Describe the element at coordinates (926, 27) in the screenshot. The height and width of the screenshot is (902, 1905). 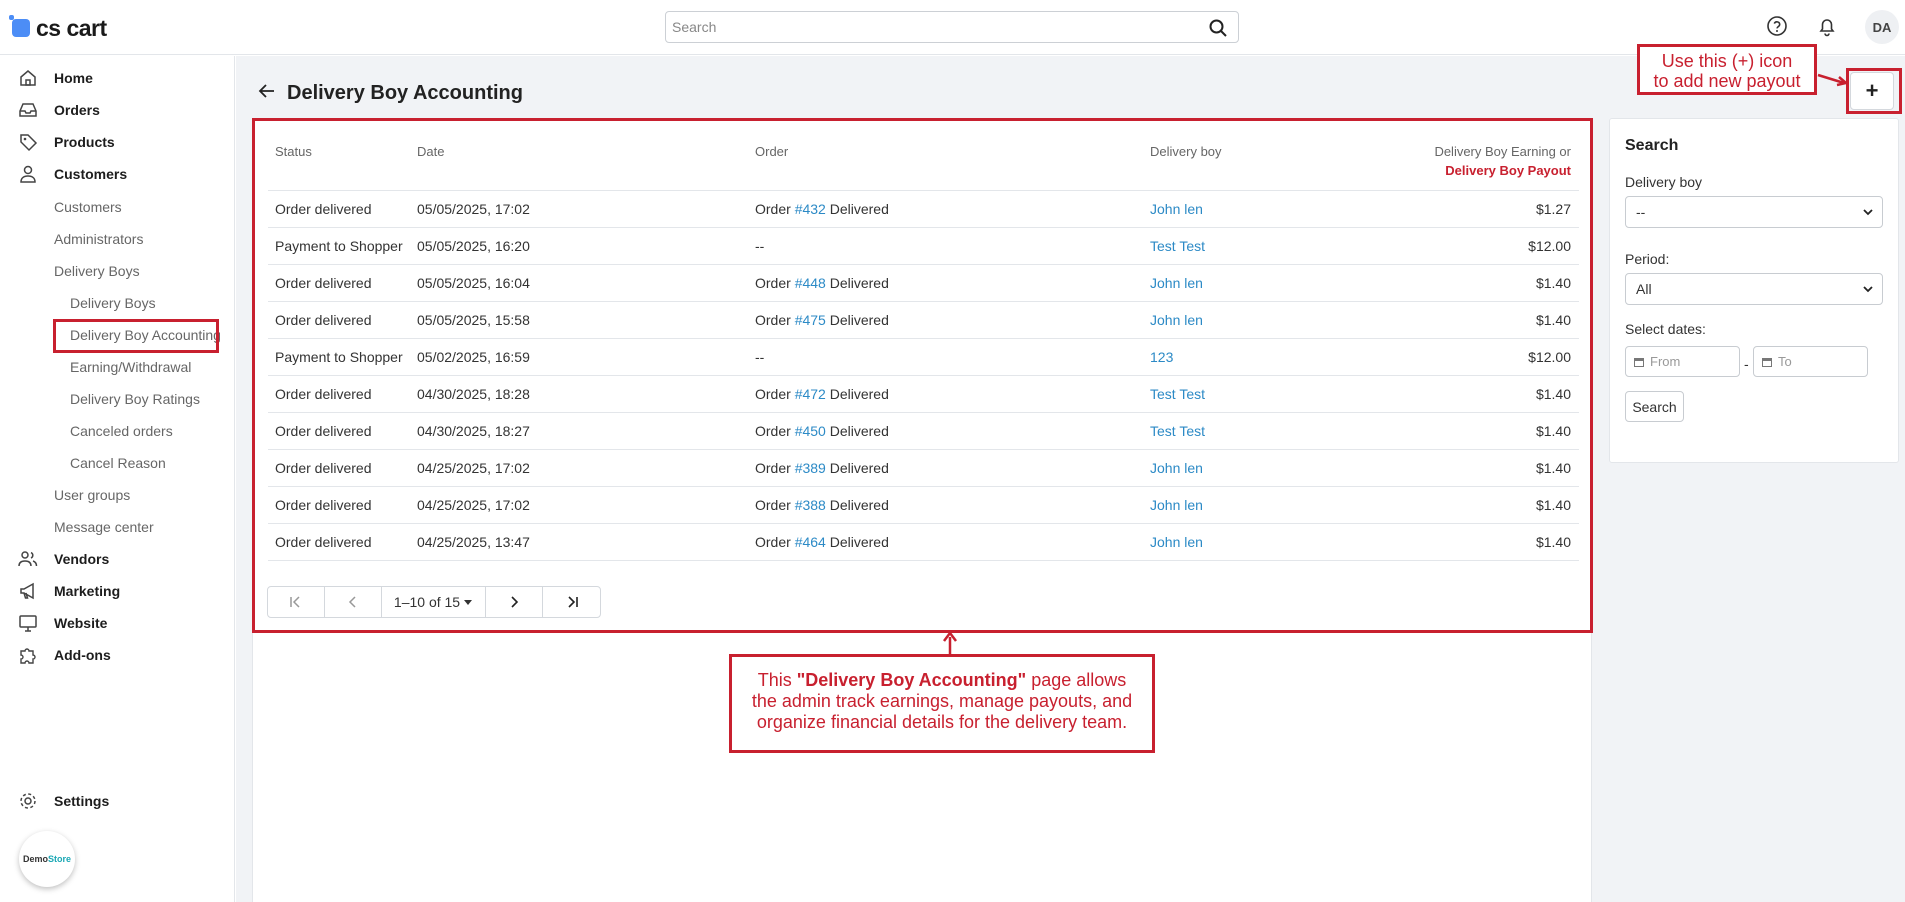
I see `search-input` at that location.